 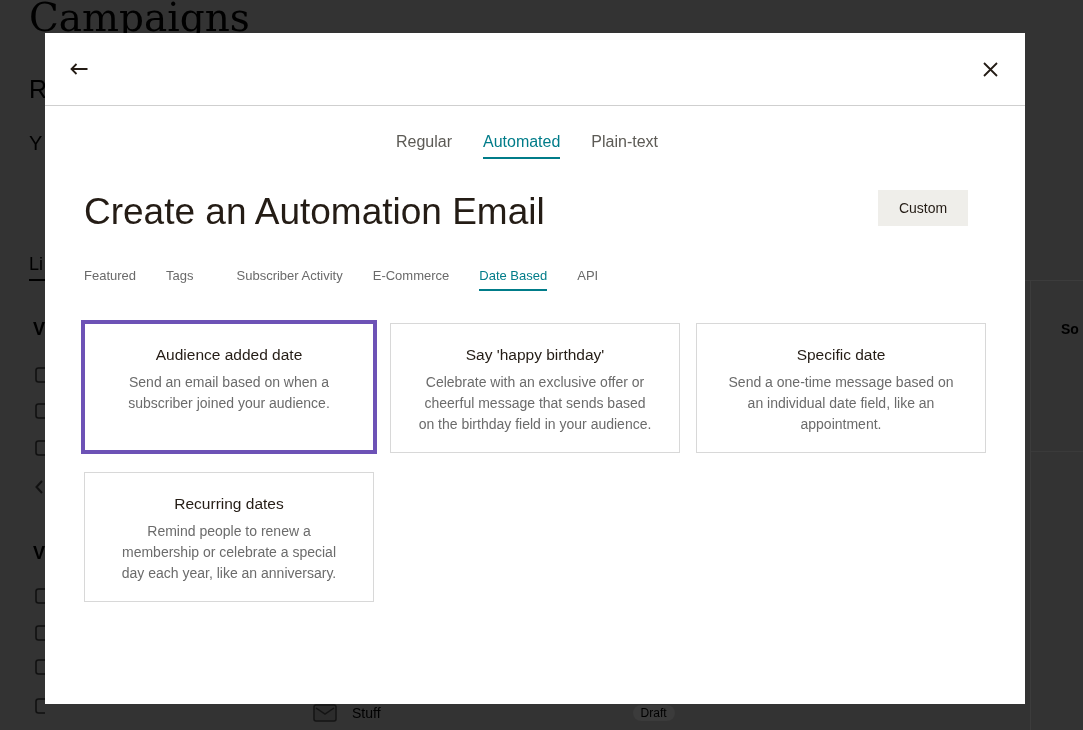 What do you see at coordinates (325, 713) in the screenshot?
I see `envelope-icon` at bounding box center [325, 713].